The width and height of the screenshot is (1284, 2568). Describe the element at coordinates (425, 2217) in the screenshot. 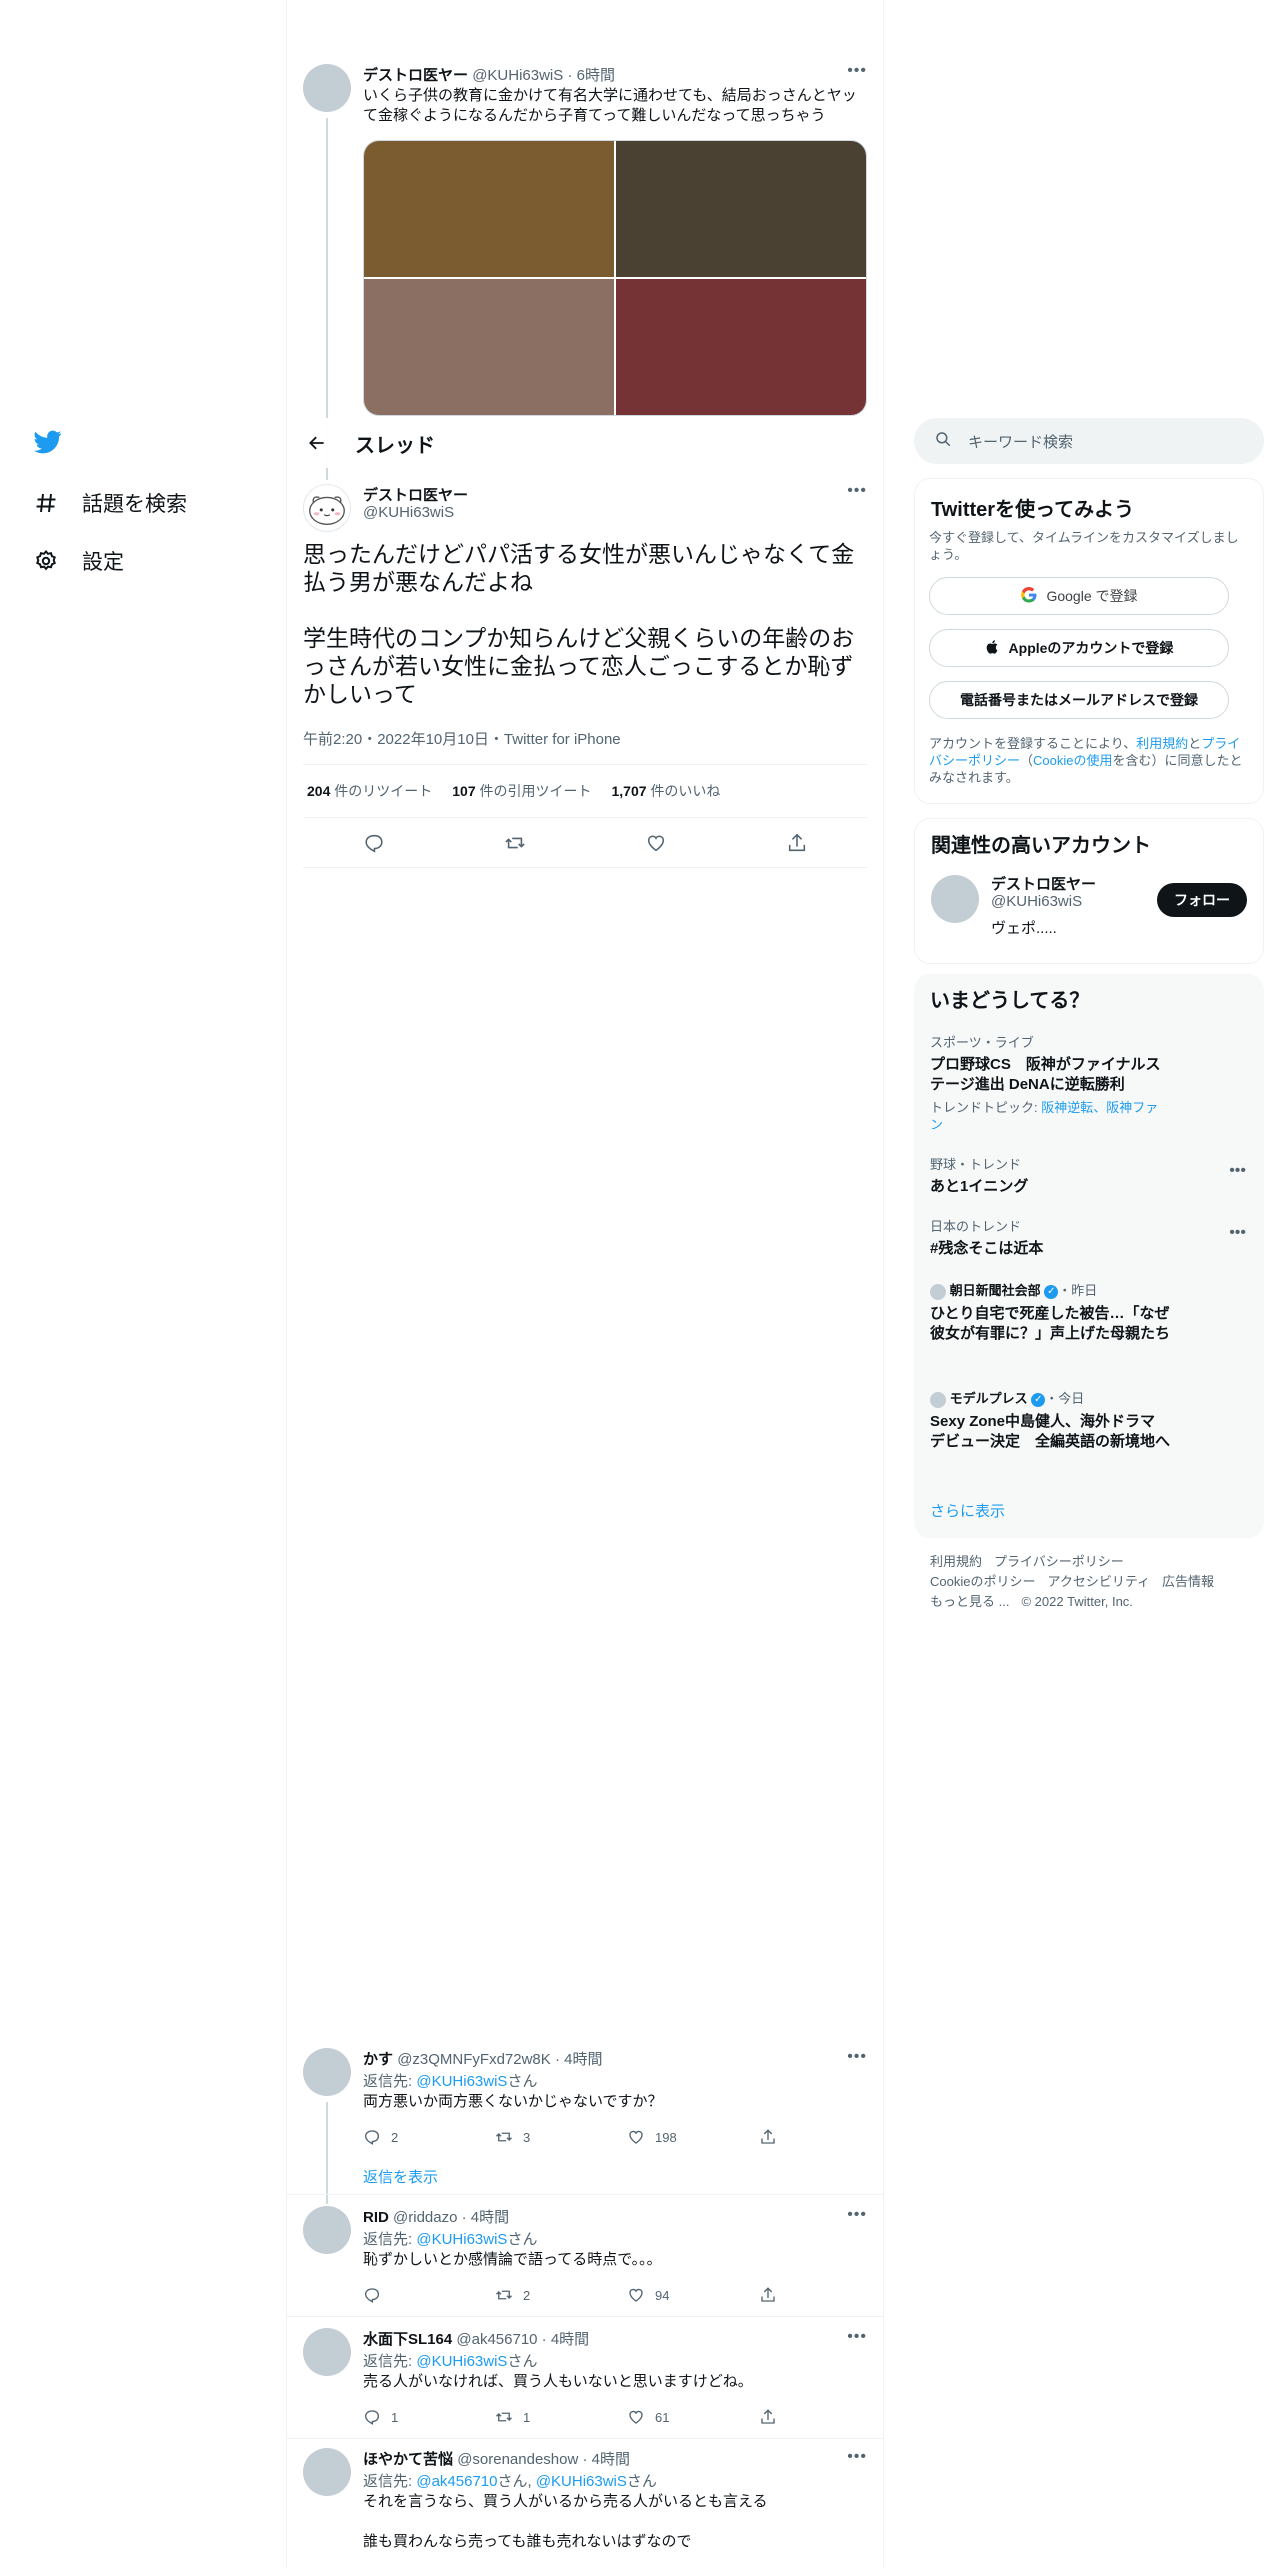

I see `author-handle: @riddazo` at that location.